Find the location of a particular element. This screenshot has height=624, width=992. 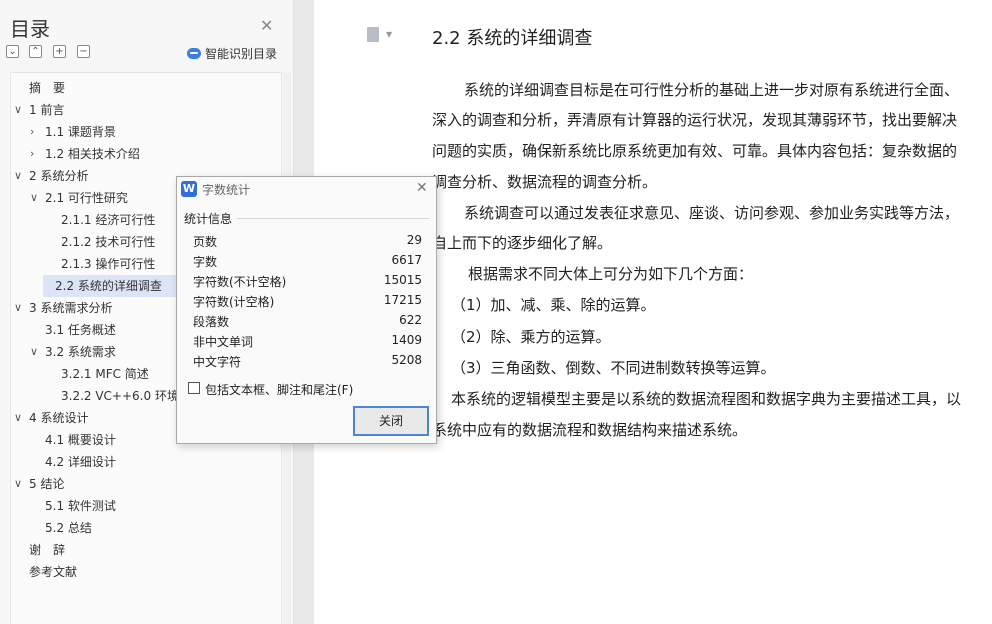

toc-item: 3.2 系统需求 is located at coordinates (80, 352).